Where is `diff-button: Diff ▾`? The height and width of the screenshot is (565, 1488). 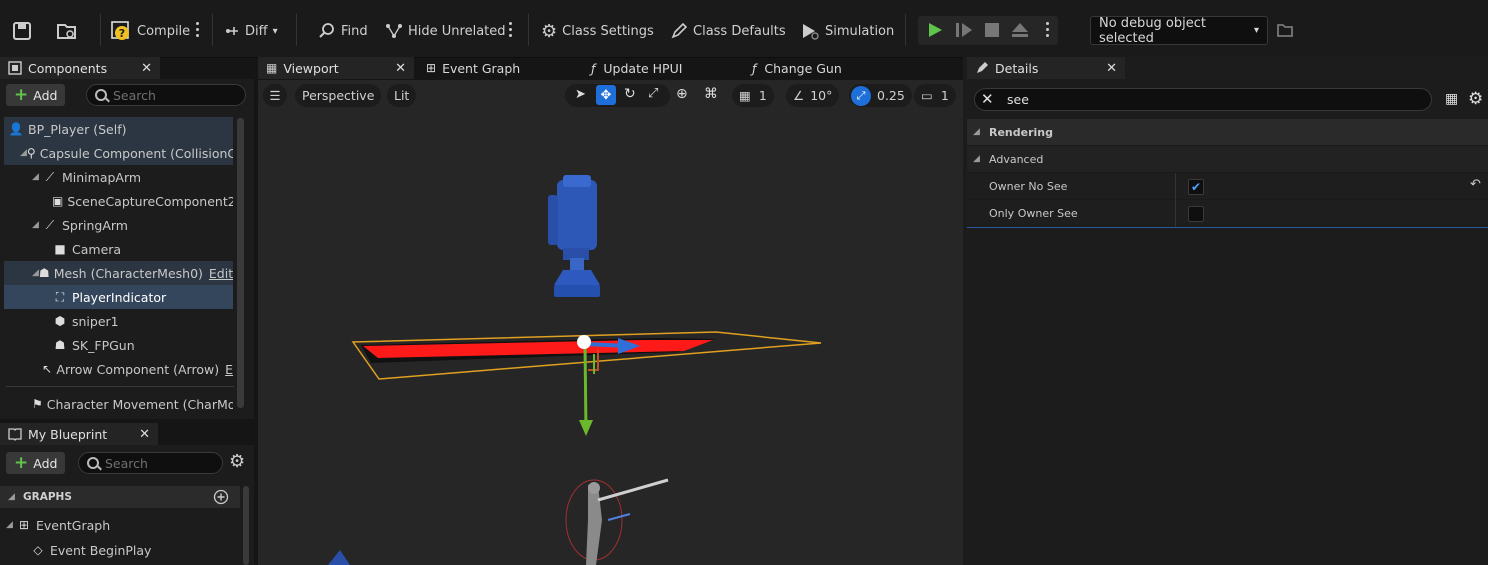
diff-button: Diff ▾ is located at coordinates (251, 31).